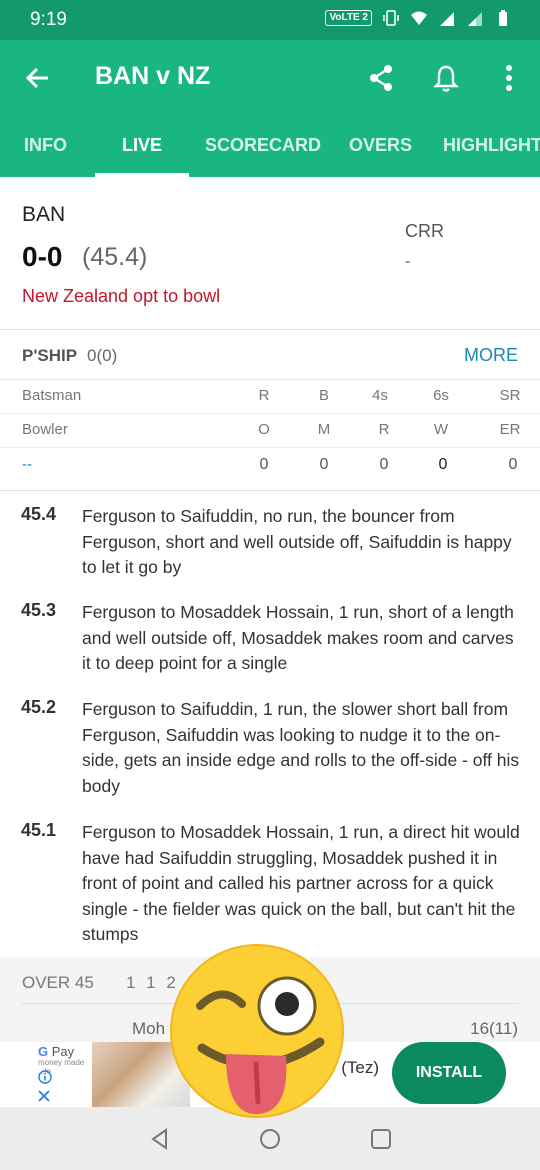 The height and width of the screenshot is (1170, 540). What do you see at coordinates (264, 395) in the screenshot?
I see `runs-header: R` at bounding box center [264, 395].